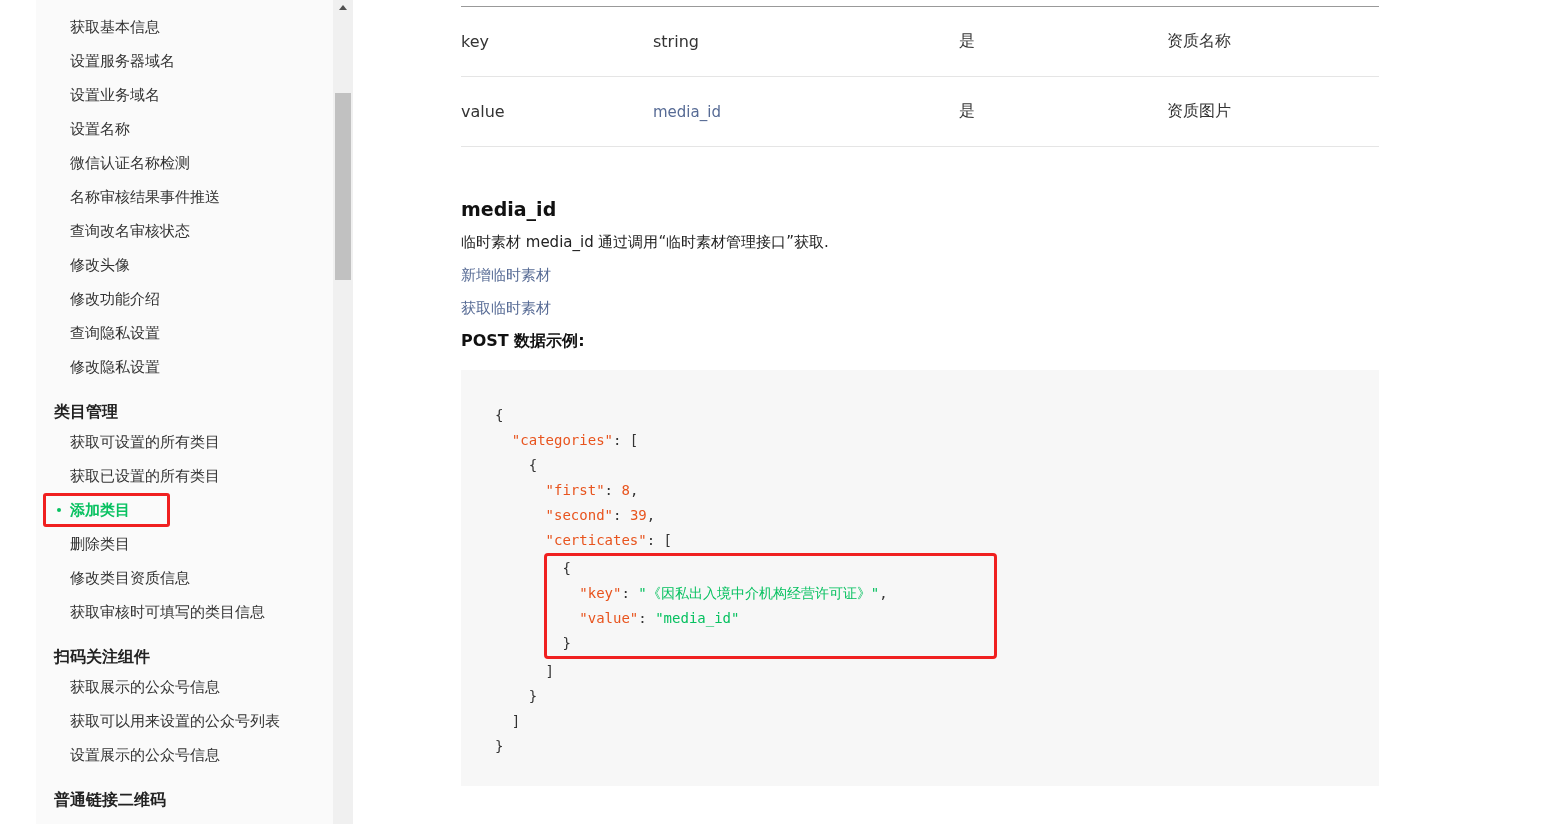 The width and height of the screenshot is (1542, 824). What do you see at coordinates (128, 197) in the screenshot?
I see `nav-item: 名称审核结果事件推送` at bounding box center [128, 197].